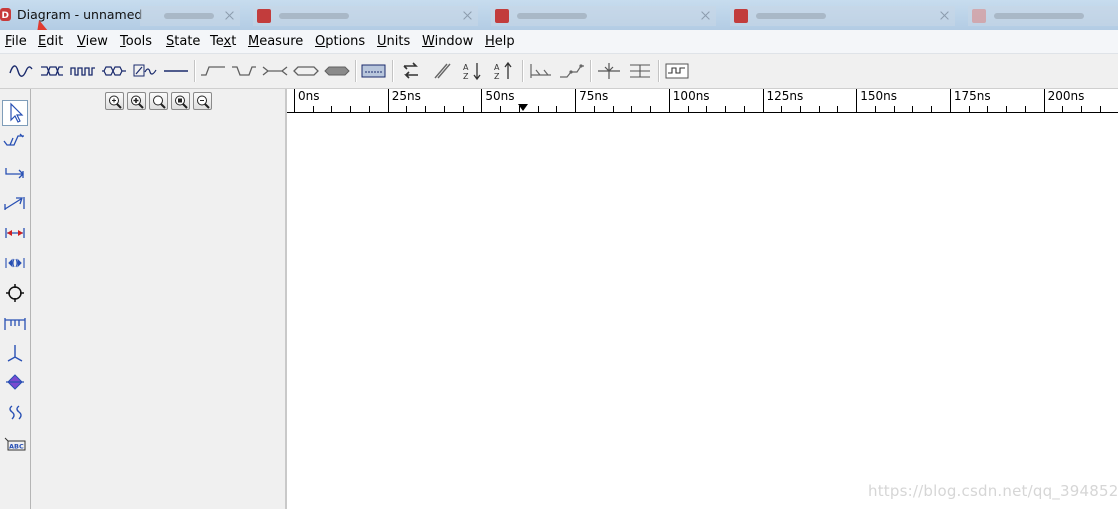 The width and height of the screenshot is (1118, 509). What do you see at coordinates (21, 71) in the screenshot?
I see `clock-signal-icon` at bounding box center [21, 71].